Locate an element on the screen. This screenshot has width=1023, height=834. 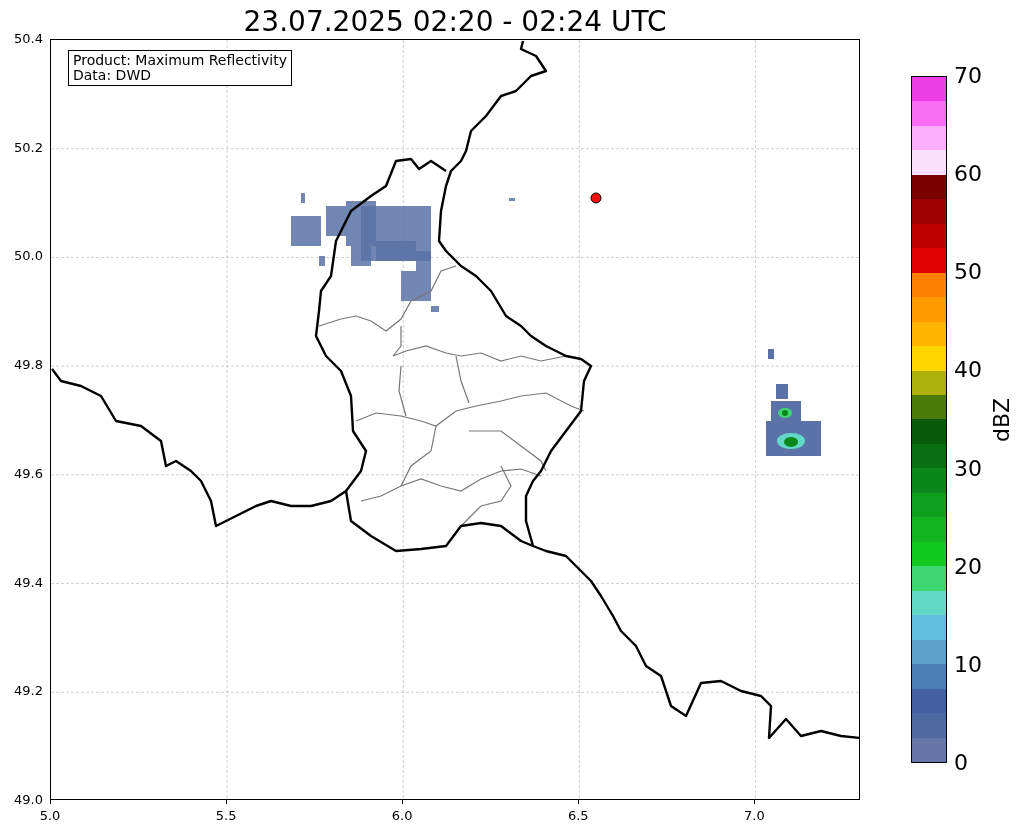
chart-title: 23.07.2025 02:20 - 02:24 UTC is located at coordinates (455, 22).